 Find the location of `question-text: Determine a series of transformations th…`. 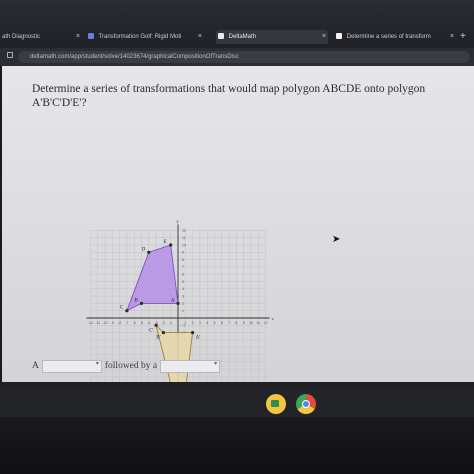

question-text: Determine a series of transformations th… is located at coordinates (229, 96).